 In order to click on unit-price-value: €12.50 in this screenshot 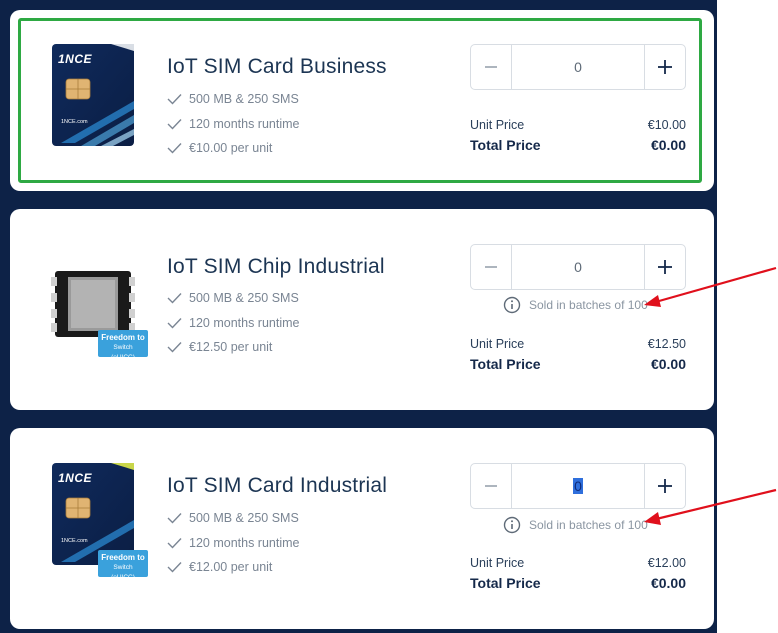, I will do `click(666, 344)`.